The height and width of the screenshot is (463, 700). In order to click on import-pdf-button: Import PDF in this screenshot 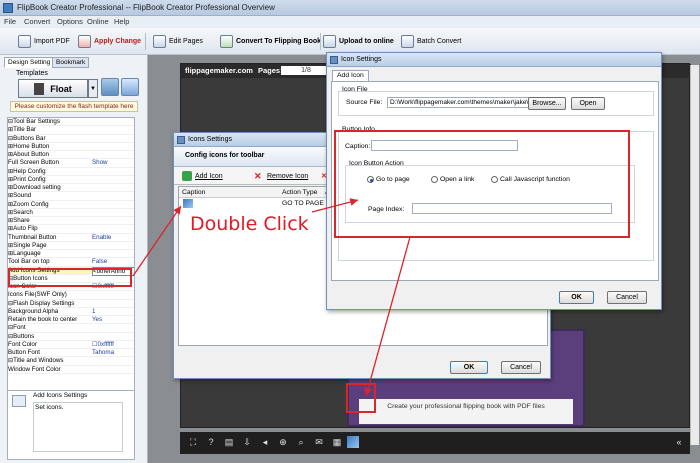, I will do `click(44, 41)`.